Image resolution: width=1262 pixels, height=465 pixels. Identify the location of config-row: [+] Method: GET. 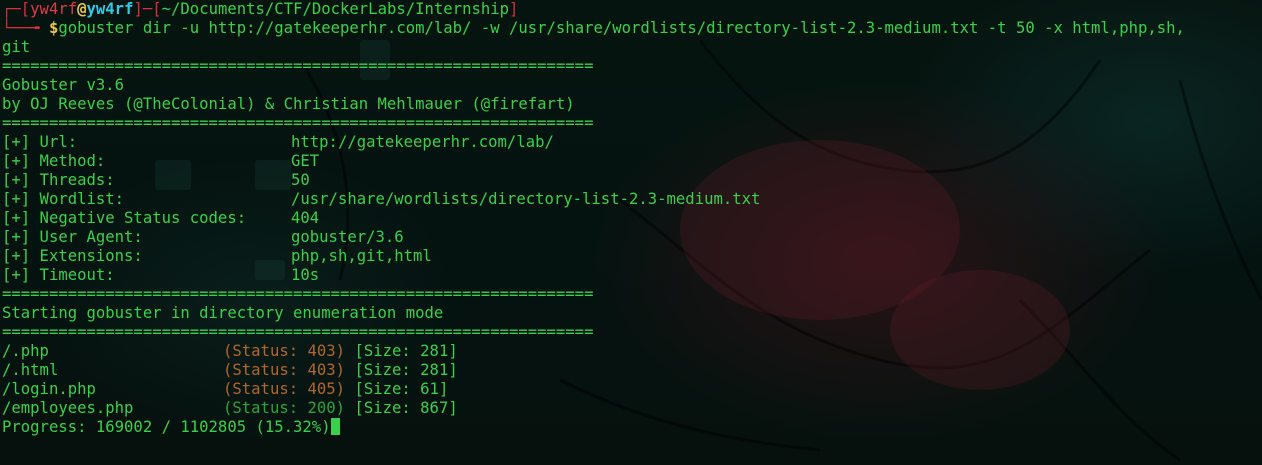
(631, 161).